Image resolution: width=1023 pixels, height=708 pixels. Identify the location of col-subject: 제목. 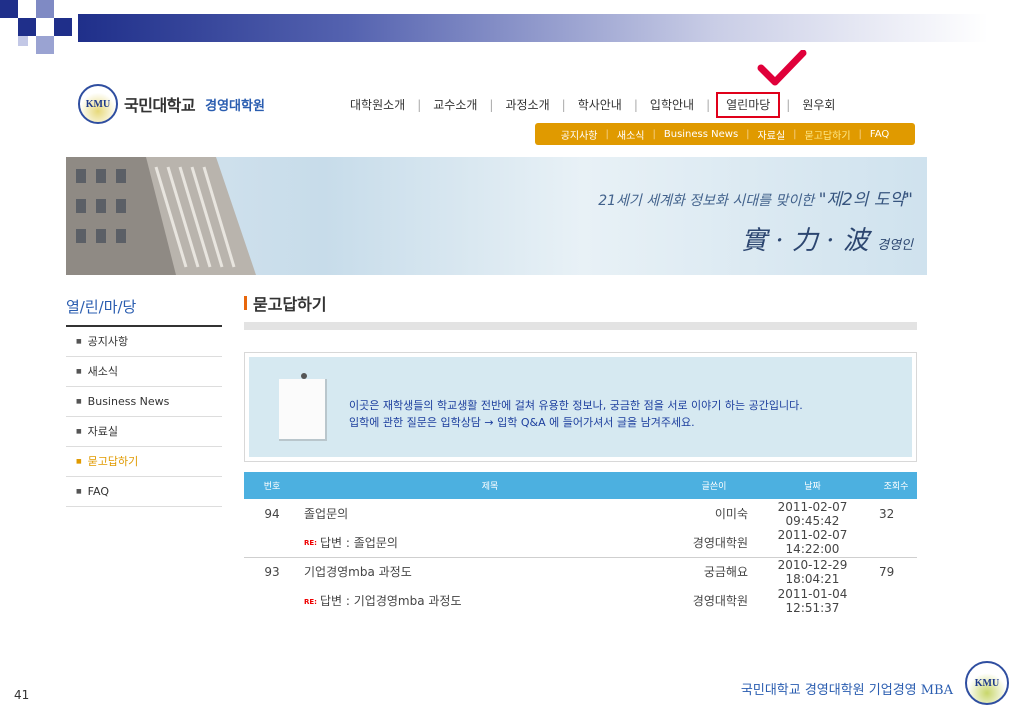
(490, 485).